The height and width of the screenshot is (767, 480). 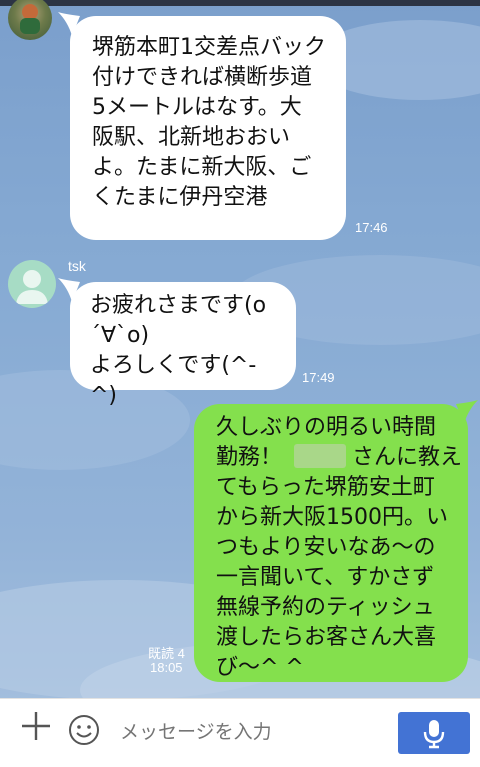 I want to click on default-user-icon, so click(x=32, y=287).